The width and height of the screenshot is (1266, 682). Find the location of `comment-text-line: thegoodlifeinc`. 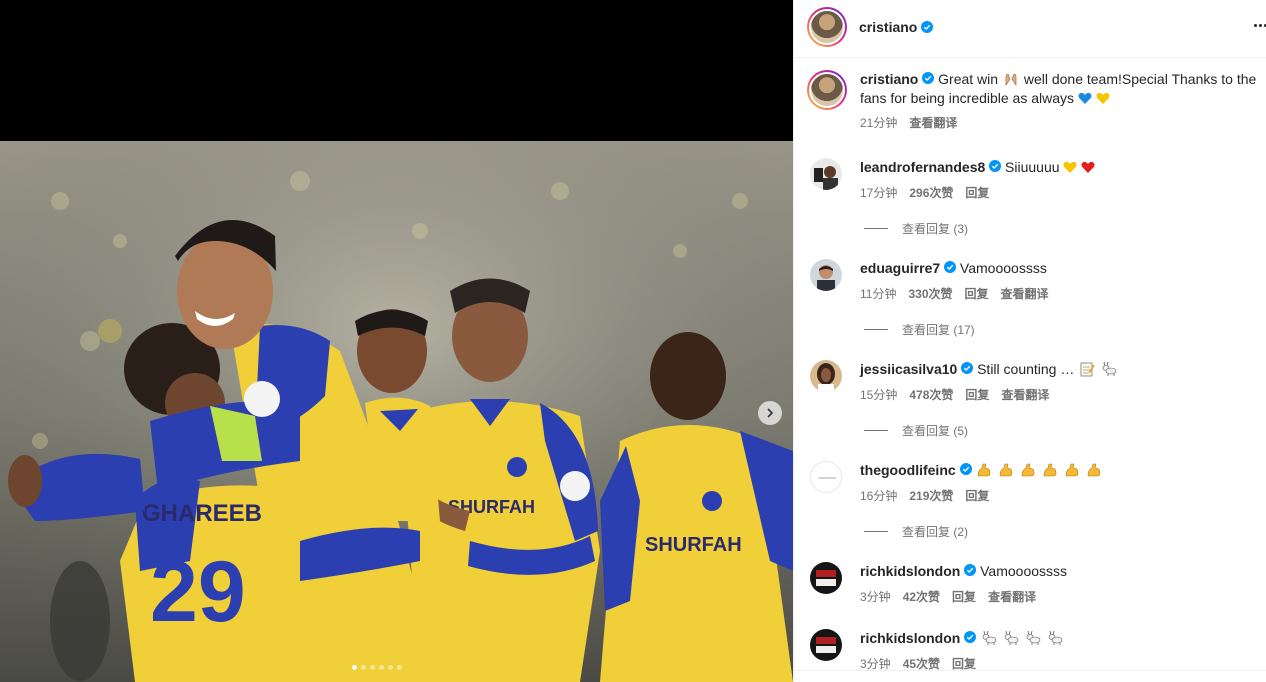

comment-text-line: thegoodlifeinc is located at coordinates (1055, 470).